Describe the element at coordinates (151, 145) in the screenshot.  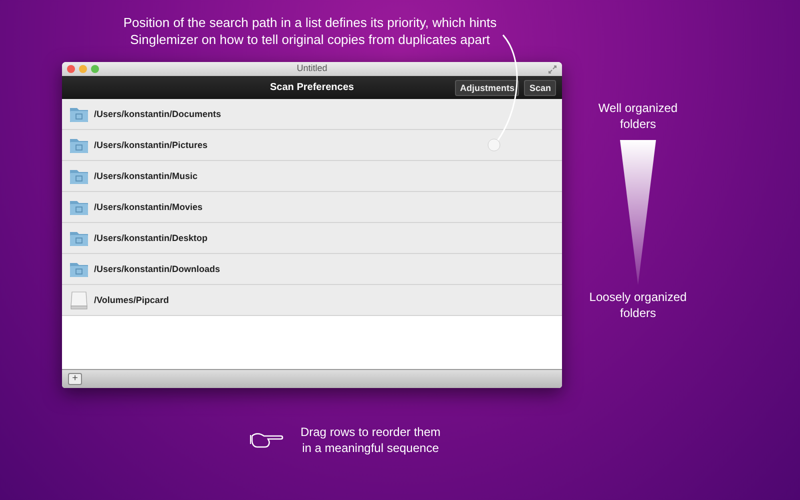
I see `path-text: /Users/konstantin/Pictures` at that location.